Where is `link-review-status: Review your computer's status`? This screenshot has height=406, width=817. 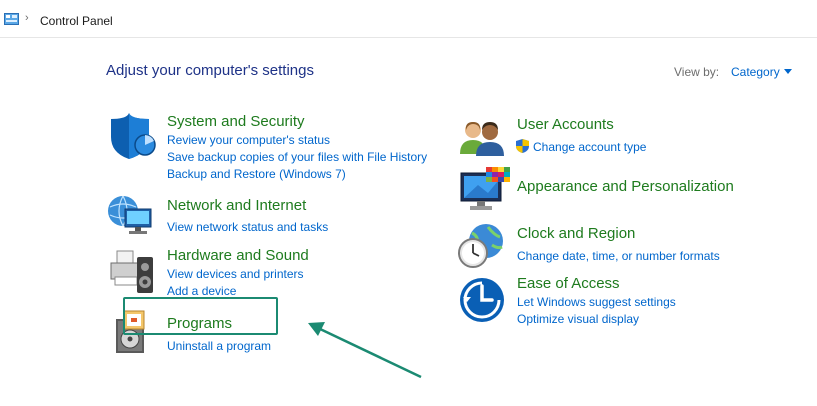 link-review-status: Review your computer's status is located at coordinates (248, 140).